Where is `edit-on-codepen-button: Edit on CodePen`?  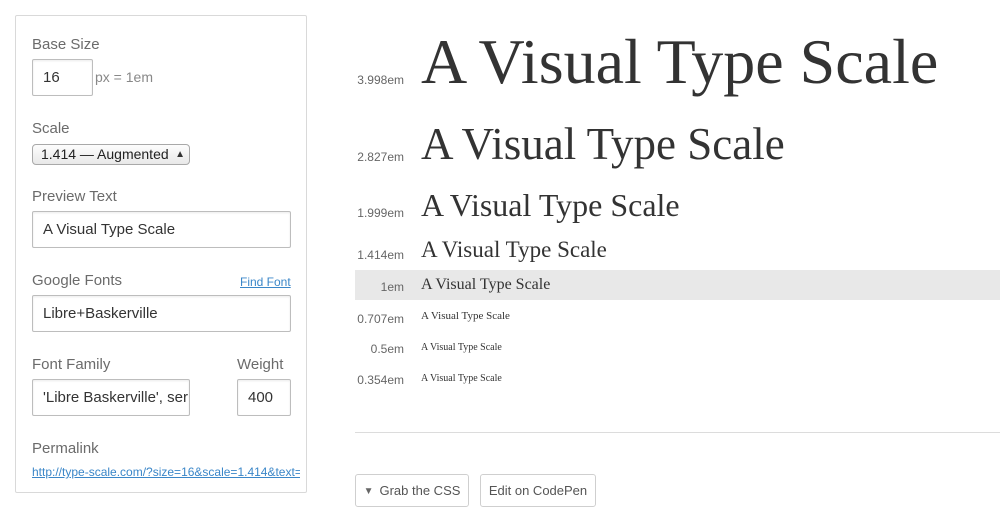 edit-on-codepen-button: Edit on CodePen is located at coordinates (538, 490).